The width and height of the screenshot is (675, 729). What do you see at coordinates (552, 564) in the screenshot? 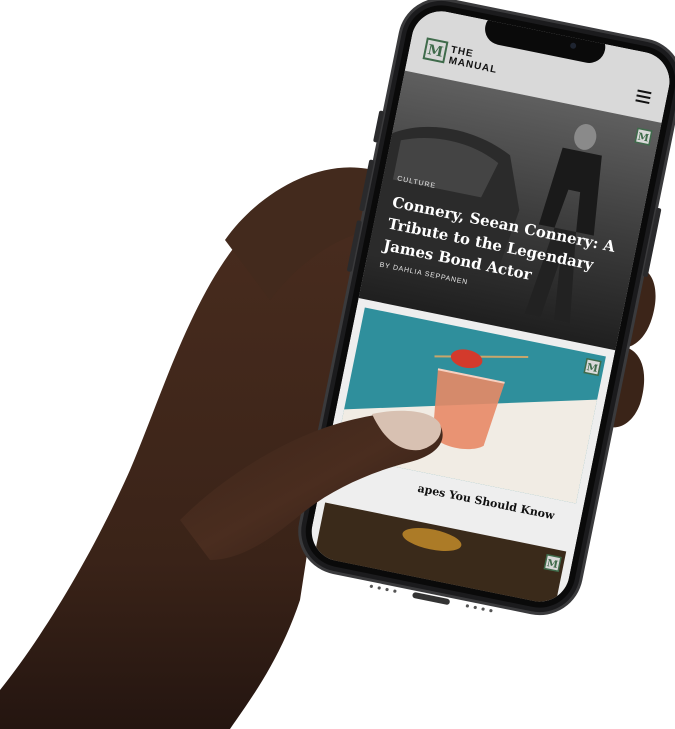
I see `next-card-badge-letter: M` at bounding box center [552, 564].